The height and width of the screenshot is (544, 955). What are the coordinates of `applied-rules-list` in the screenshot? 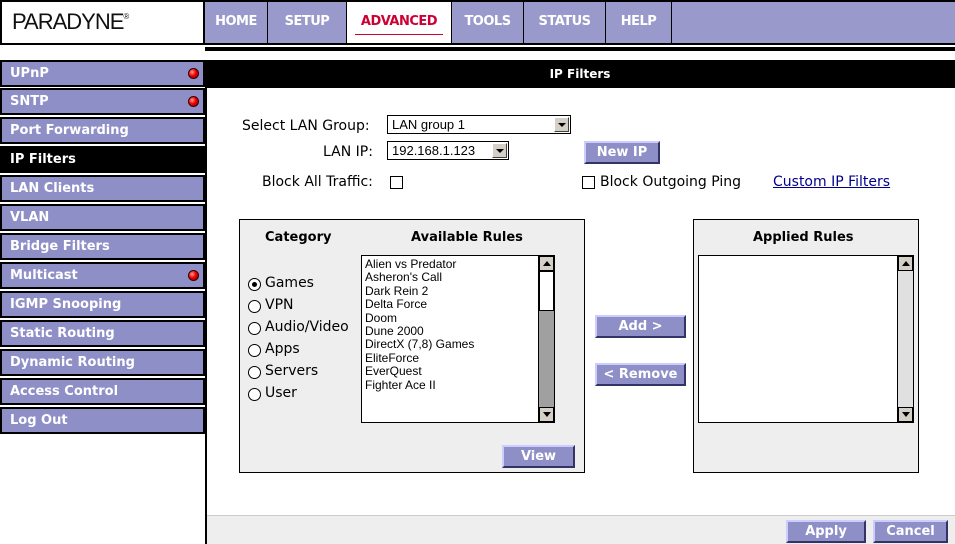 It's located at (806, 339).